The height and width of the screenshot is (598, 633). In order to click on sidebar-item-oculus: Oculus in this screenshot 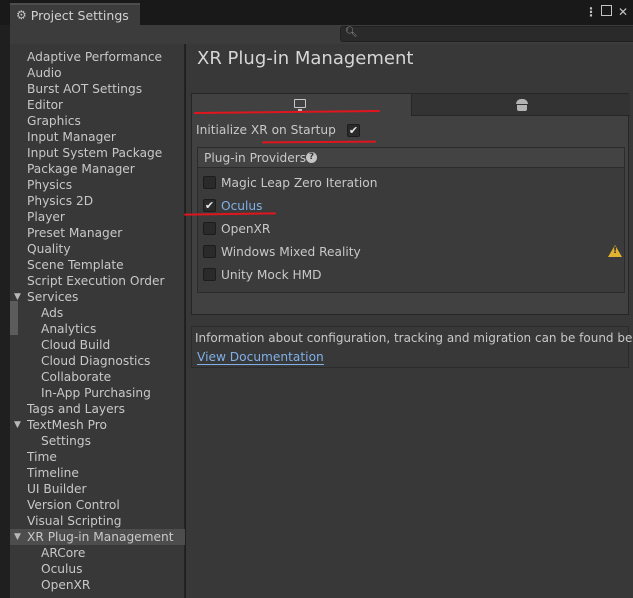, I will do `click(97, 569)`.